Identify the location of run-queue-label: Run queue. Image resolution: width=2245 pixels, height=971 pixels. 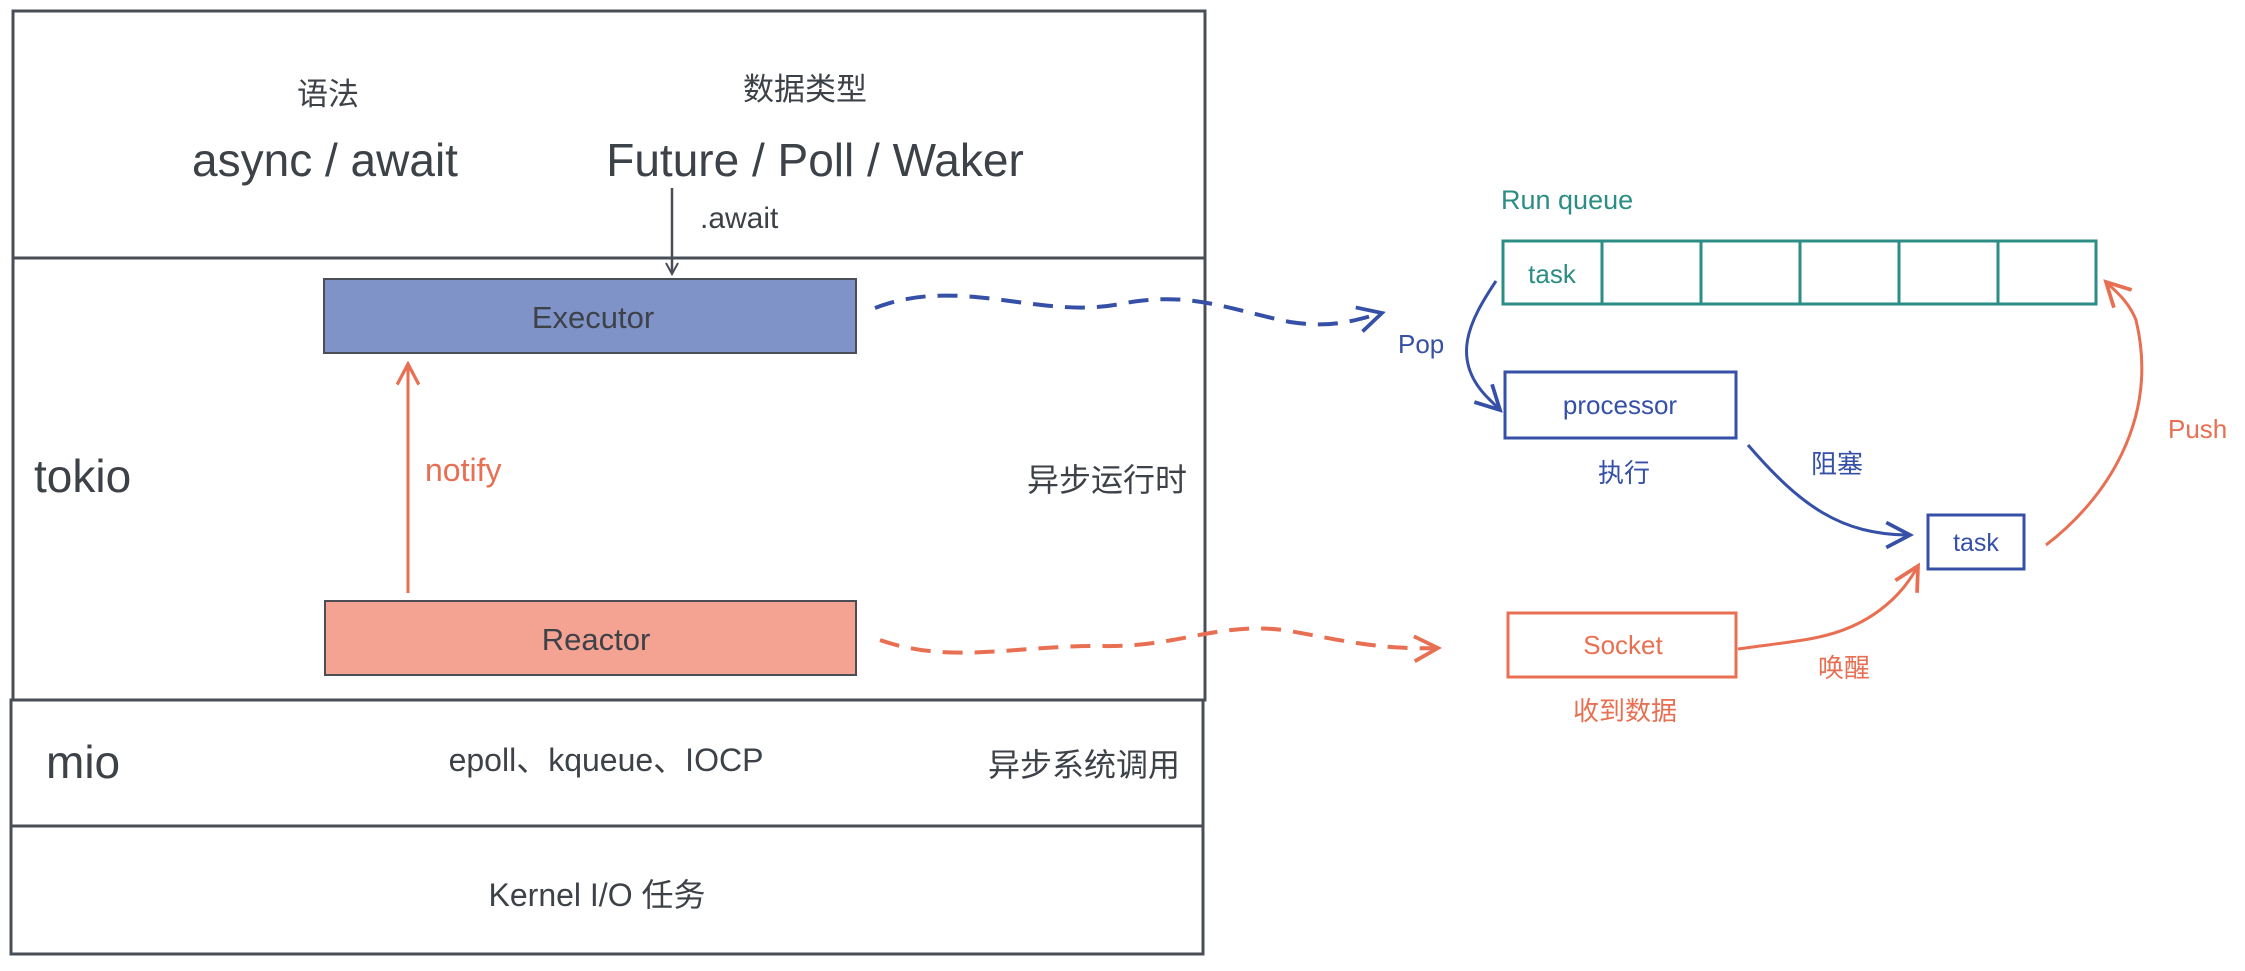
(1567, 200).